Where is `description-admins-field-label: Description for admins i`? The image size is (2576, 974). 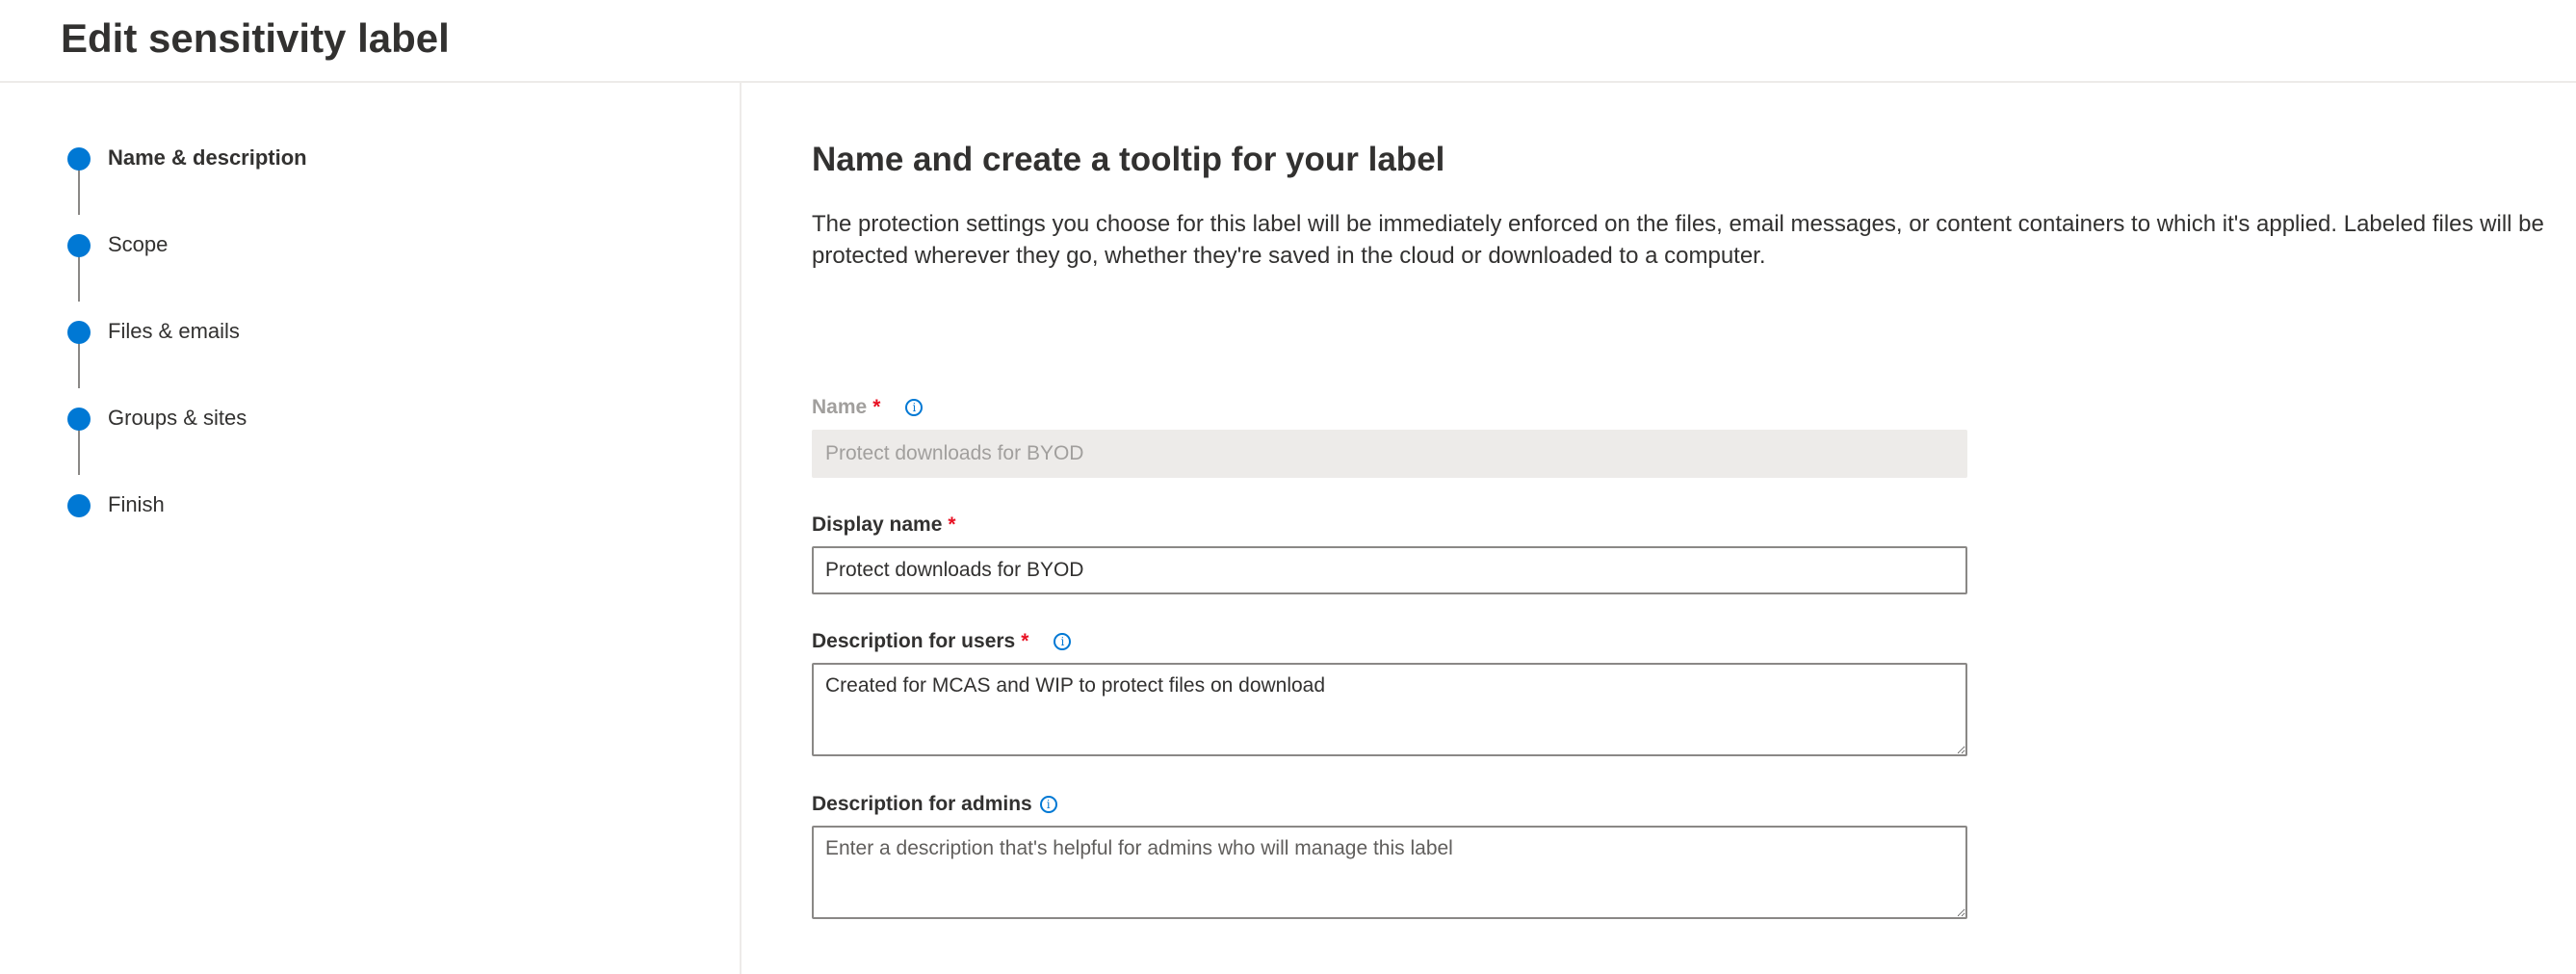
description-admins-field-label: Description for admins i is located at coordinates (934, 804).